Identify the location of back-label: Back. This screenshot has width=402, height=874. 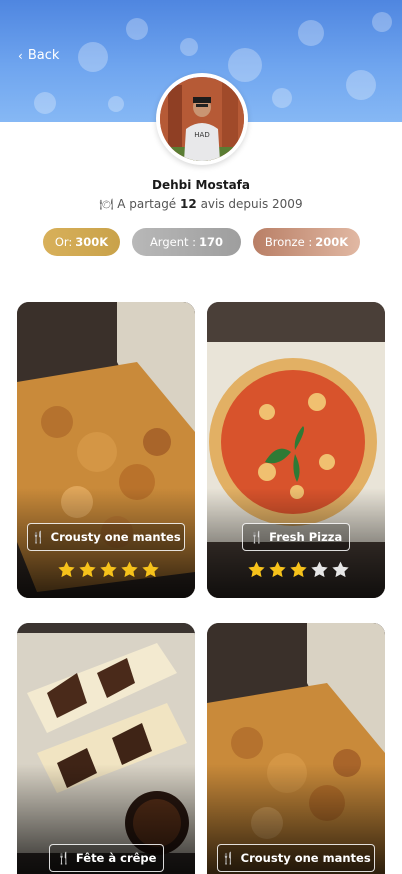
(43, 55).